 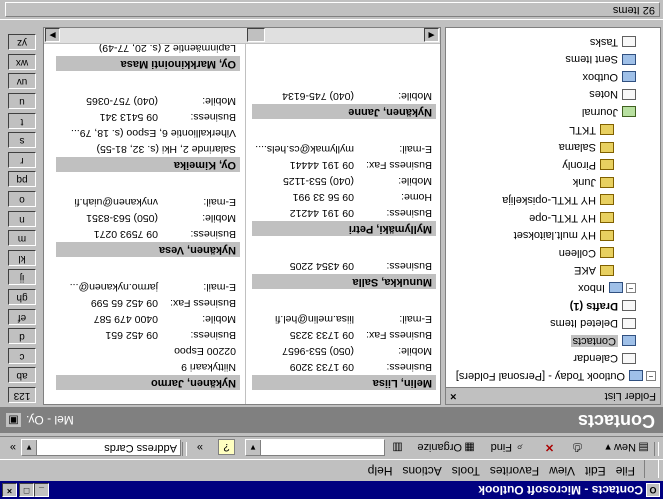 What do you see at coordinates (148, 63) in the screenshot?
I see `contact-card-name: Oy, Markkinointi Masa` at bounding box center [148, 63].